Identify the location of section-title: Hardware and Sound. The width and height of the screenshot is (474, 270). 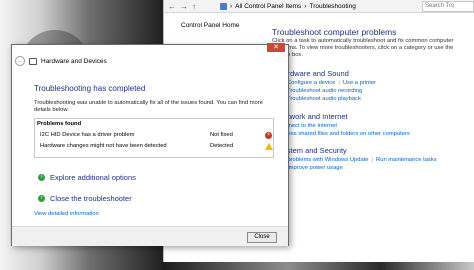
(327, 73).